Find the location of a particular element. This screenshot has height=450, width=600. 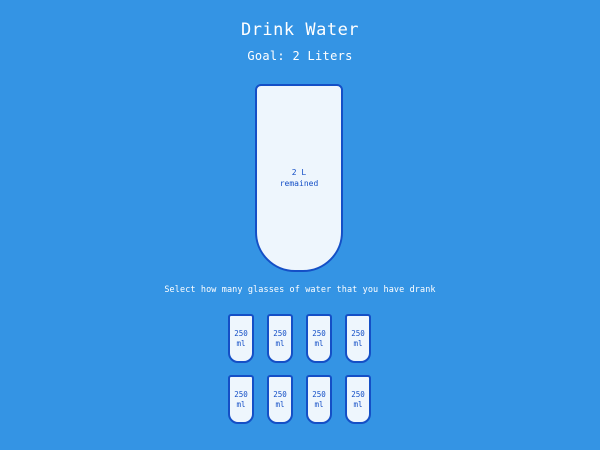

remained-display: 2 L remained is located at coordinates (299, 178).